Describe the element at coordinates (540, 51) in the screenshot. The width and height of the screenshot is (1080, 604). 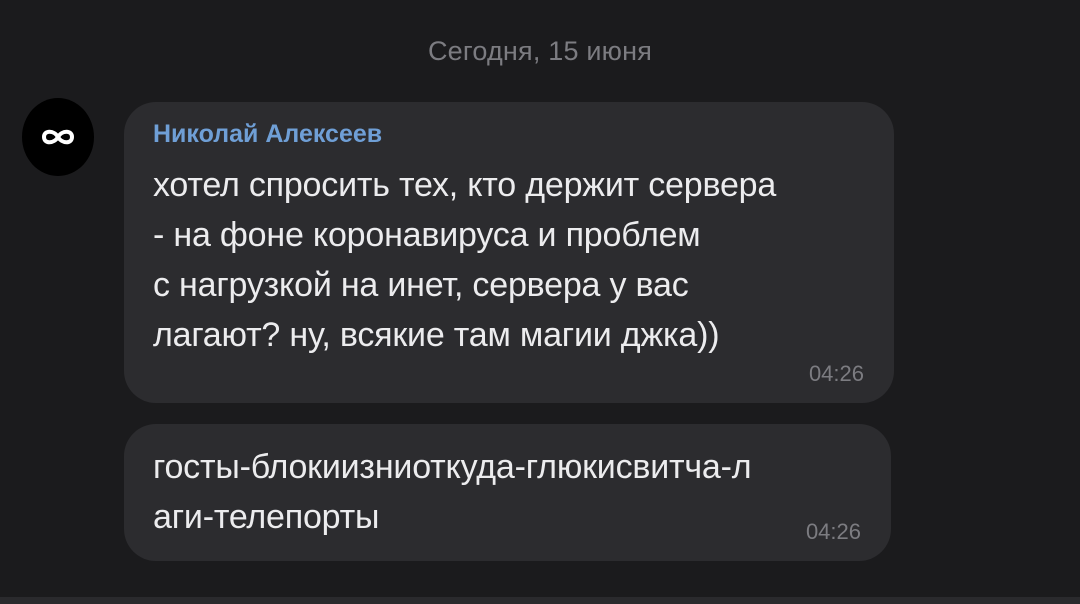
I see `date-separator: Сегодня, 15 июня` at that location.